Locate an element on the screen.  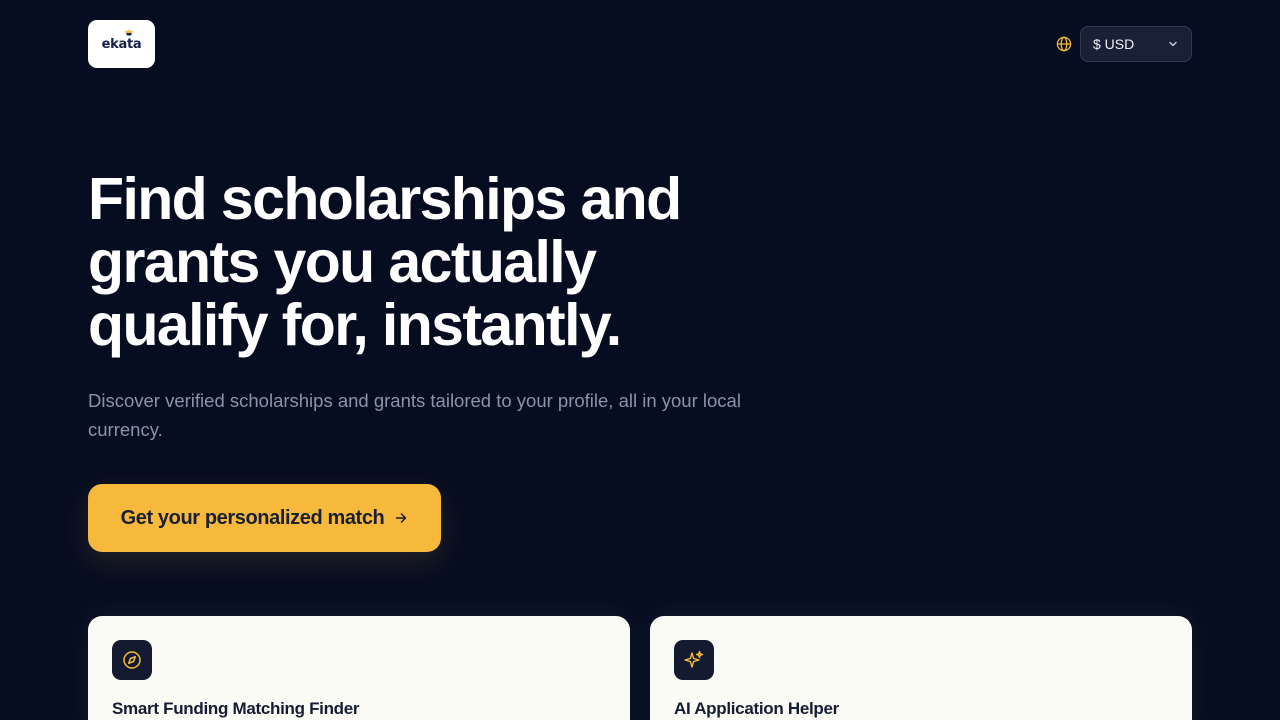
feature-card-title: AI Application Helper is located at coordinates (756, 708).